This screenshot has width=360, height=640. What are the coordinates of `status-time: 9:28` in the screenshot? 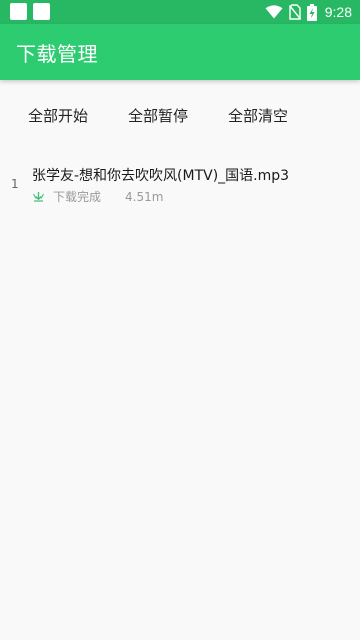 It's located at (338, 12).